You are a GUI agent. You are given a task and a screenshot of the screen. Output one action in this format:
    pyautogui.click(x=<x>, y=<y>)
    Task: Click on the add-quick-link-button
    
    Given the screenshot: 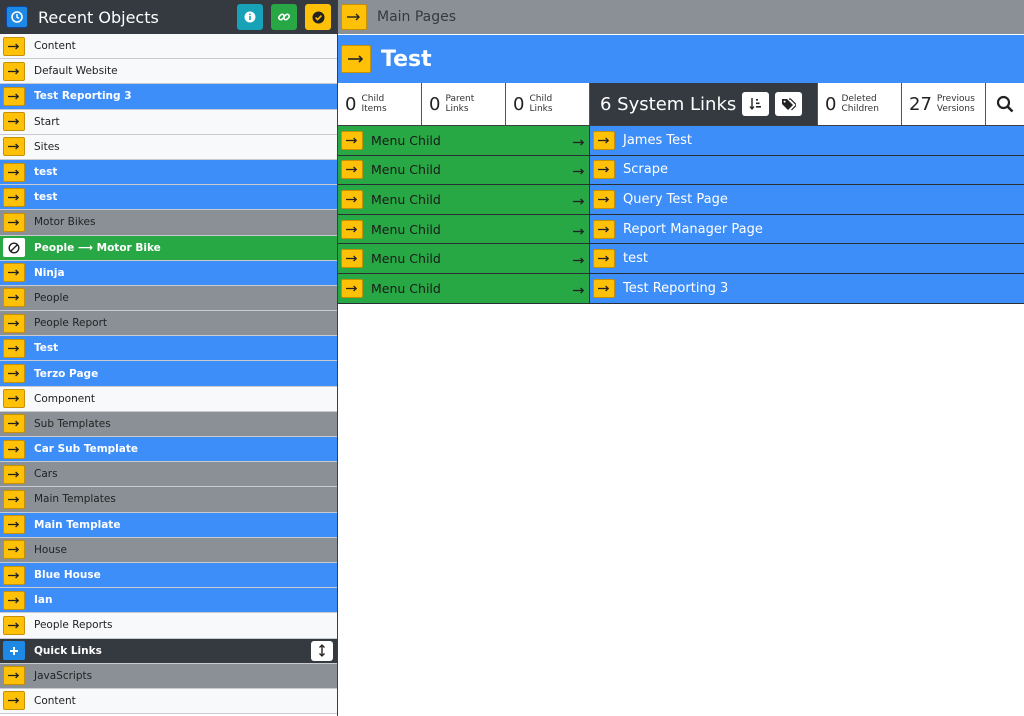 What is the action you would take?
    pyautogui.click(x=14, y=651)
    